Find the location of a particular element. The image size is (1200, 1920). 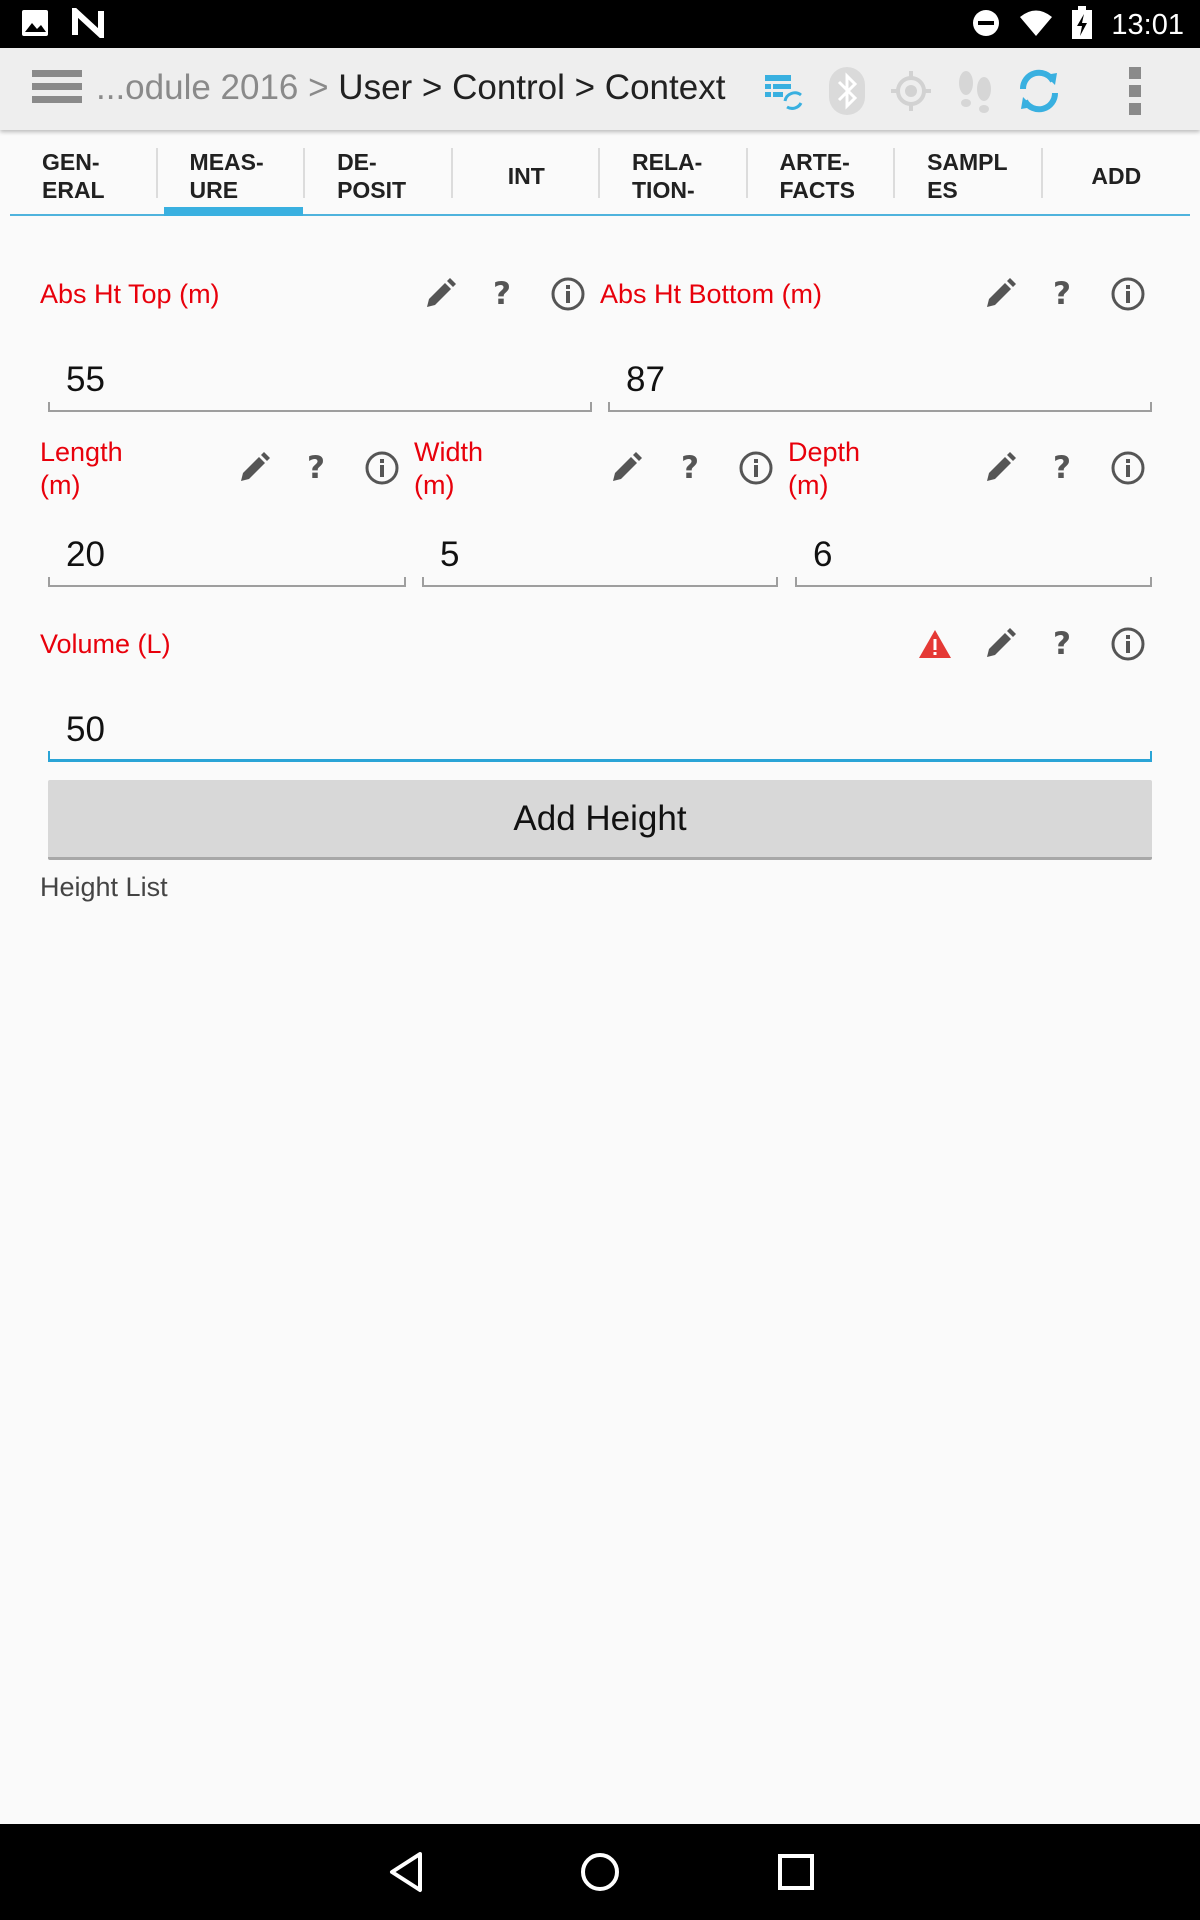

action-bar: ...odule 2016 > User > Control > Context is located at coordinates (600, 89).